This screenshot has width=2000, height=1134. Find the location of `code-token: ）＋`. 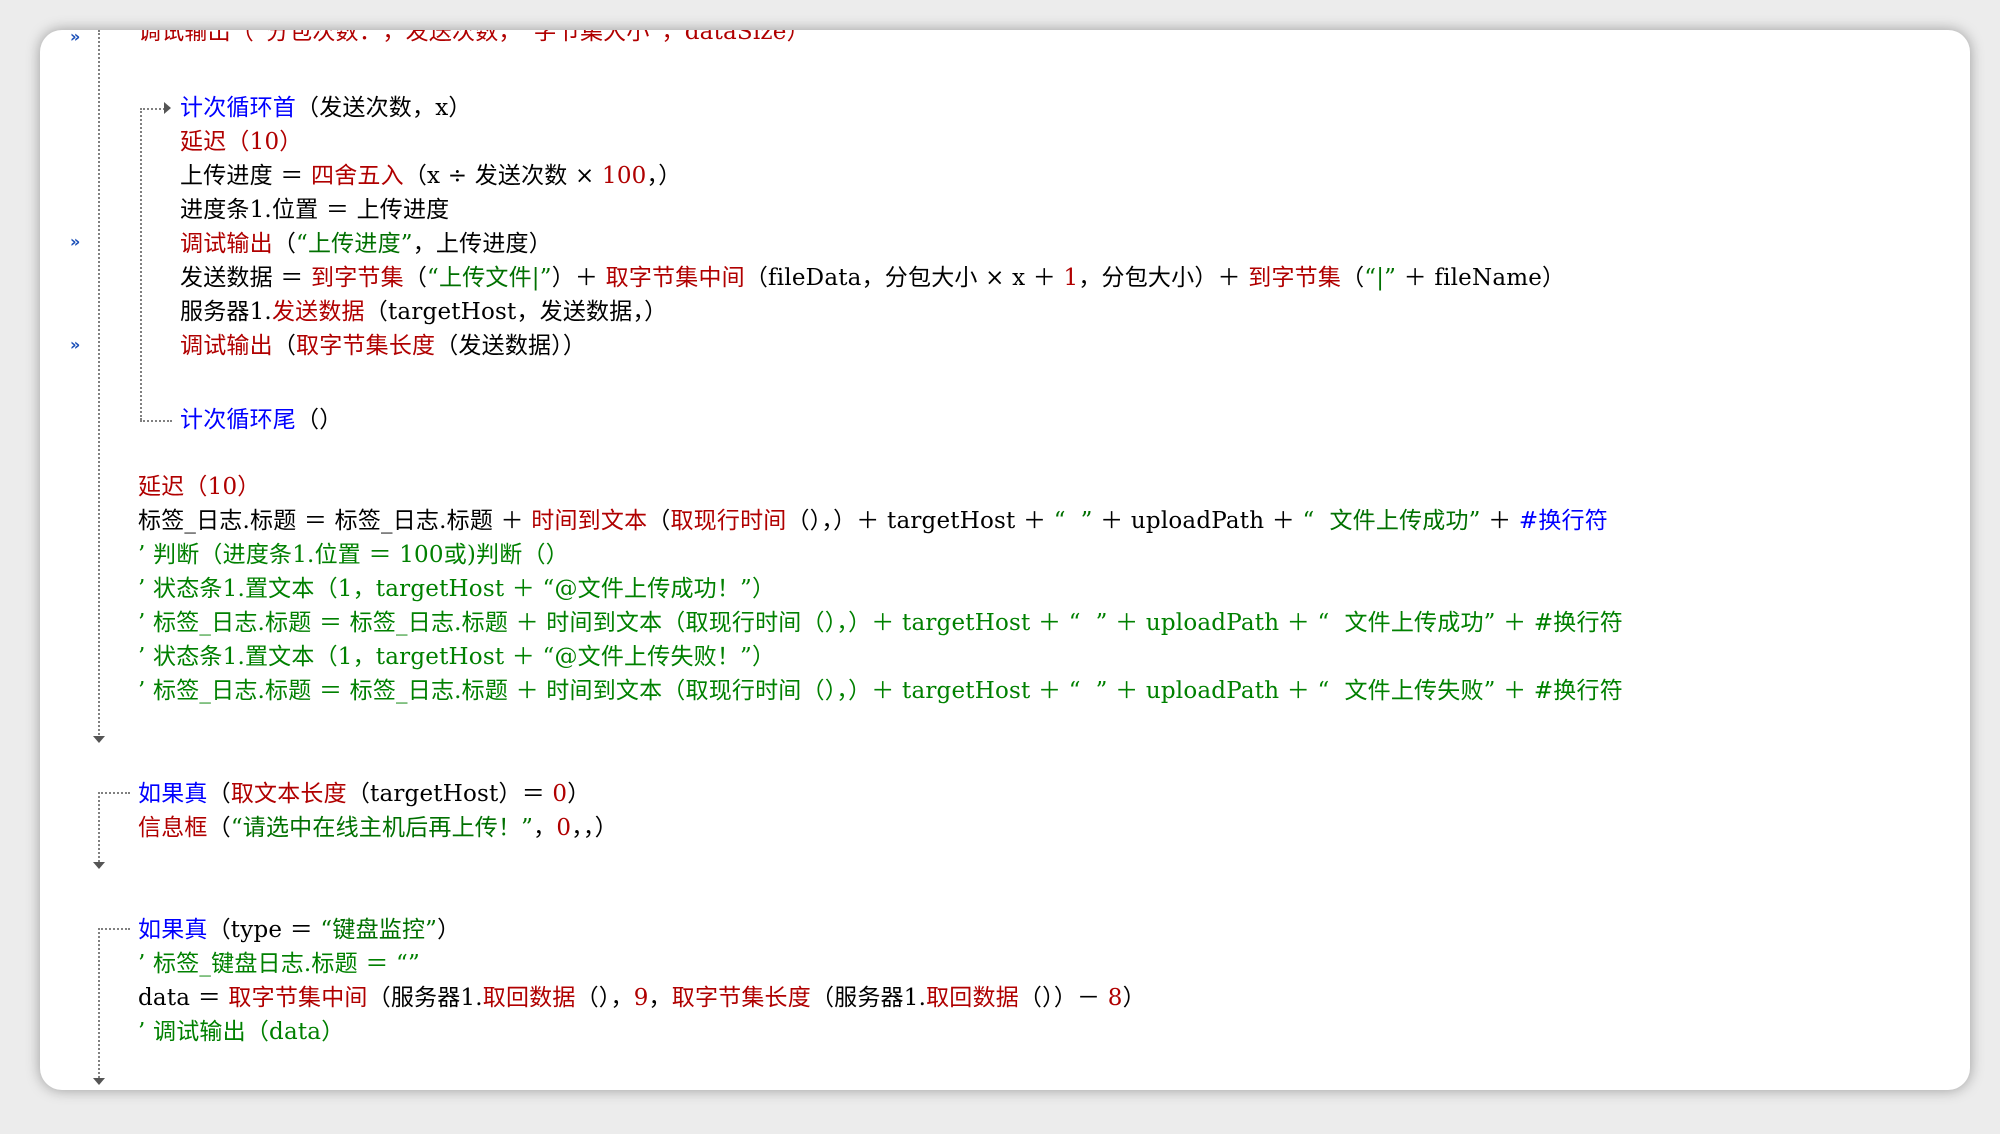

code-token: ）＋ is located at coordinates (578, 278).